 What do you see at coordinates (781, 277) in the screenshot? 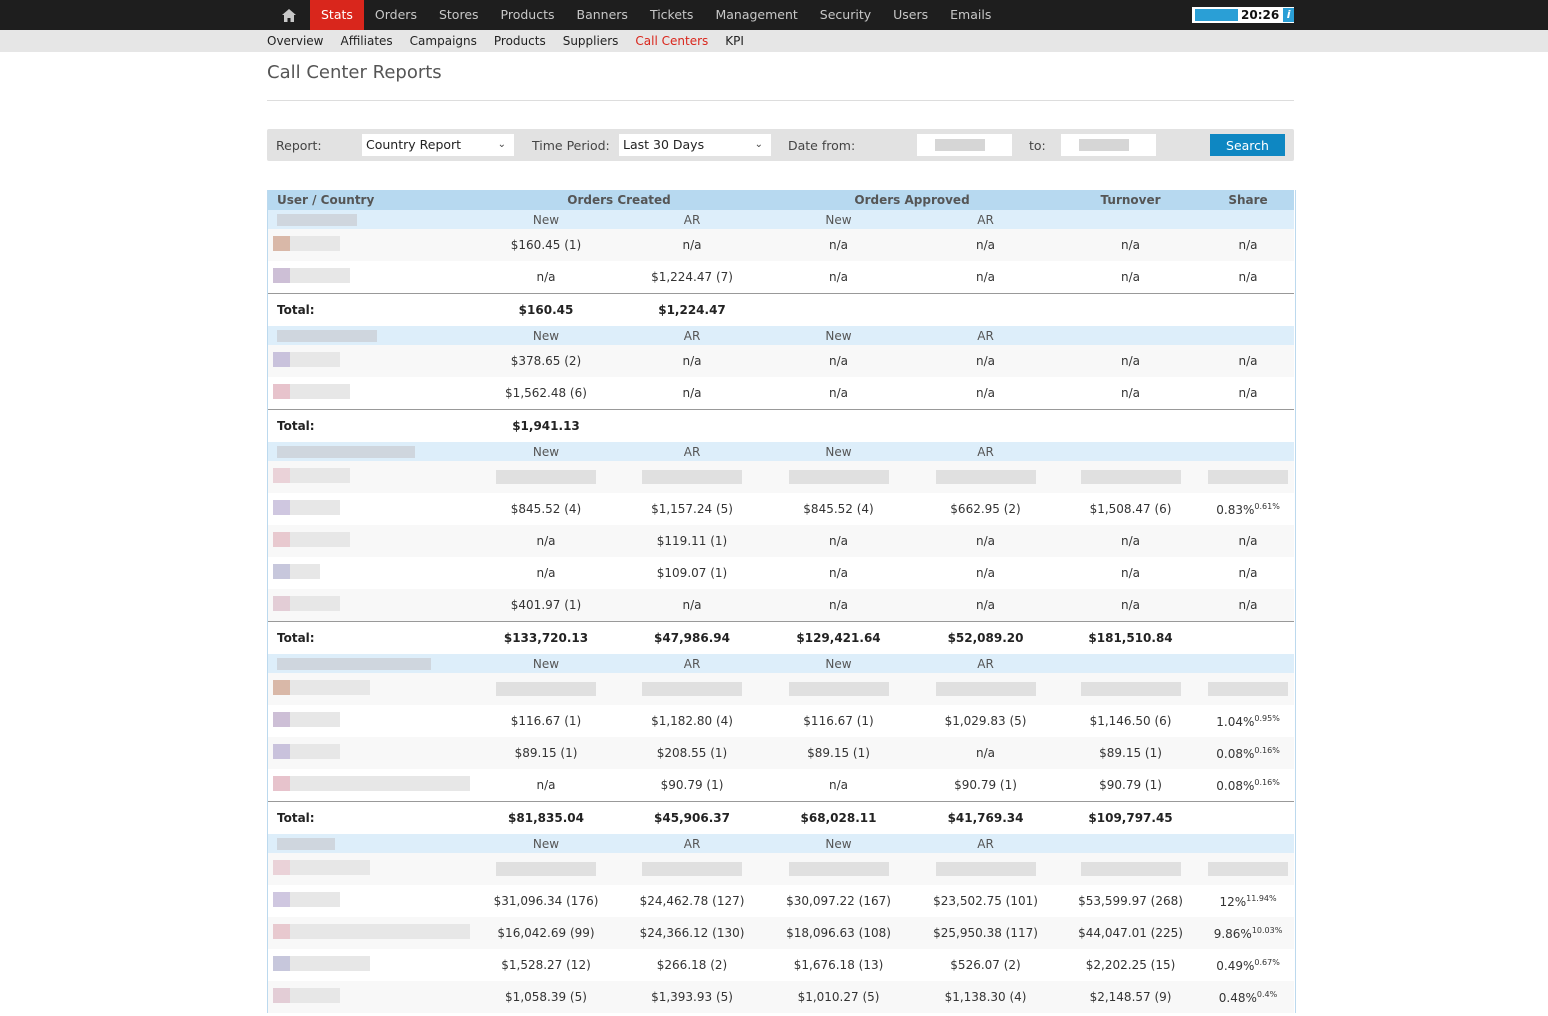
I see `table-row: n/a $1,224.47 (7) n/a n/a n/a n/a` at bounding box center [781, 277].